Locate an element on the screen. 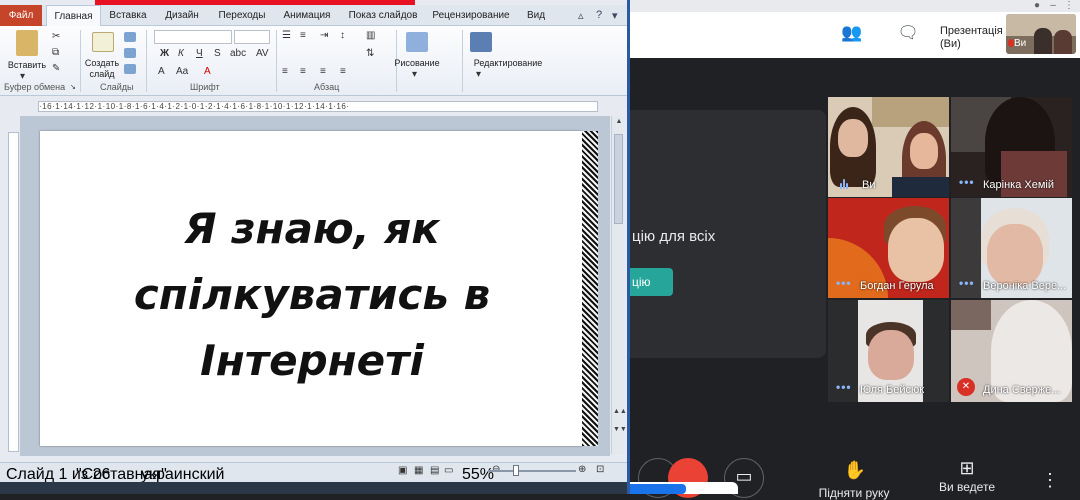 This screenshot has width=1080, height=500. align-left-icon: ≡ is located at coordinates (285, 71).